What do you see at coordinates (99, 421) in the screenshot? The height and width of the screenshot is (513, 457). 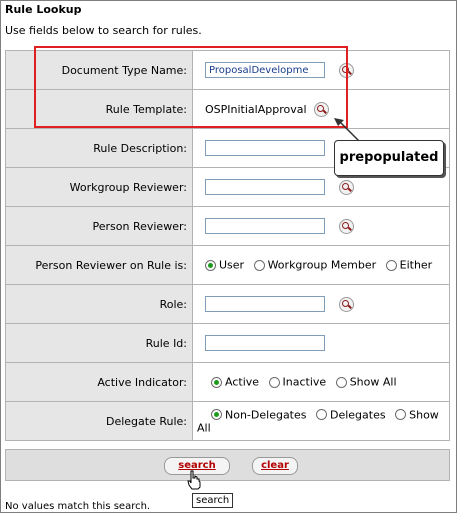 I see `delegate-rule-label: Delegate Rule:` at bounding box center [99, 421].